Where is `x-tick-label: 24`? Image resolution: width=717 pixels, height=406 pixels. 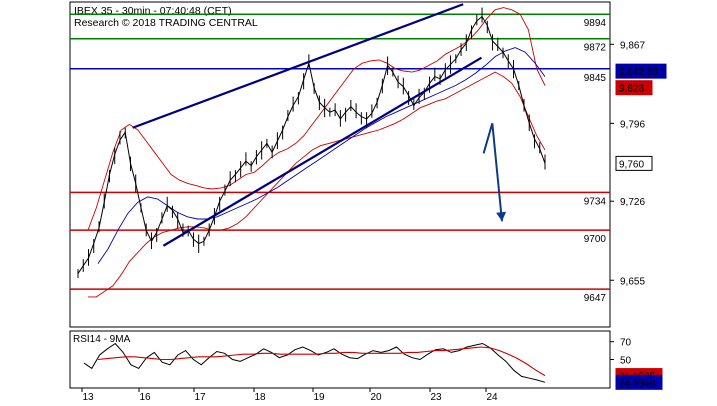
x-tick-label: 24 is located at coordinates (492, 397).